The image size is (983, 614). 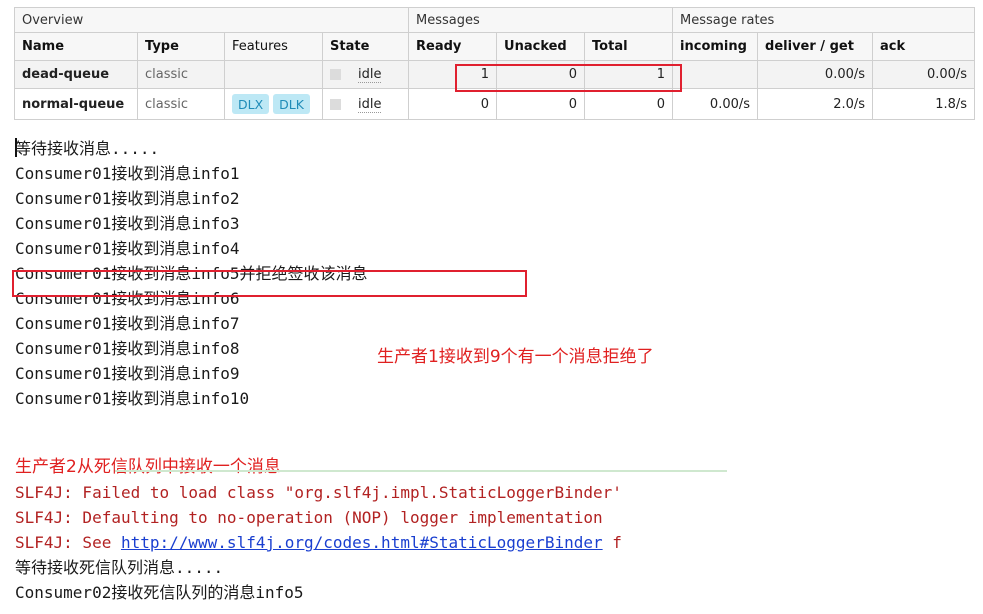 What do you see at coordinates (815, 104) in the screenshot?
I see `deliver-get-rate: 2.0/s` at bounding box center [815, 104].